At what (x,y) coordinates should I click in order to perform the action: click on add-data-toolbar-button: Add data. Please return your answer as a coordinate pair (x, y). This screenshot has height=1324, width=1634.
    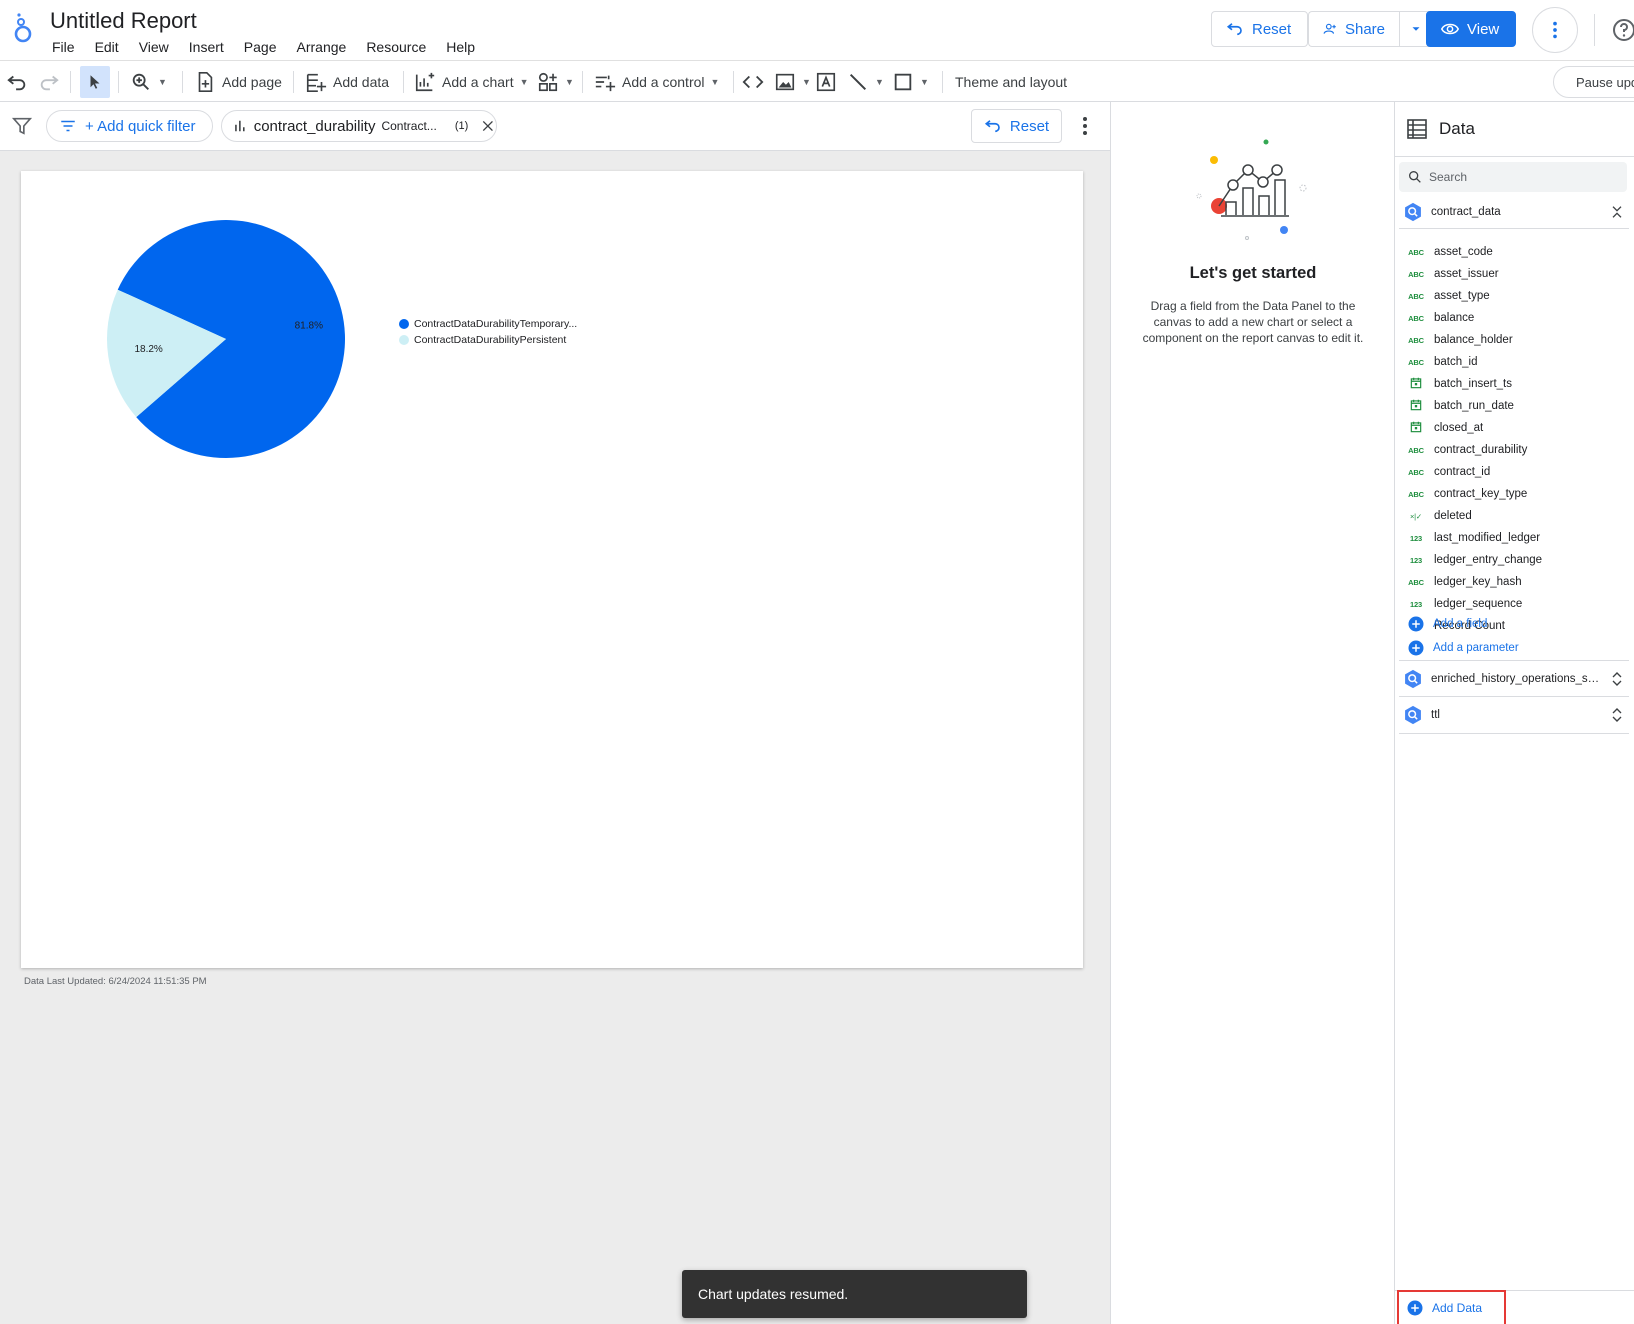
    Looking at the image, I should click on (347, 82).